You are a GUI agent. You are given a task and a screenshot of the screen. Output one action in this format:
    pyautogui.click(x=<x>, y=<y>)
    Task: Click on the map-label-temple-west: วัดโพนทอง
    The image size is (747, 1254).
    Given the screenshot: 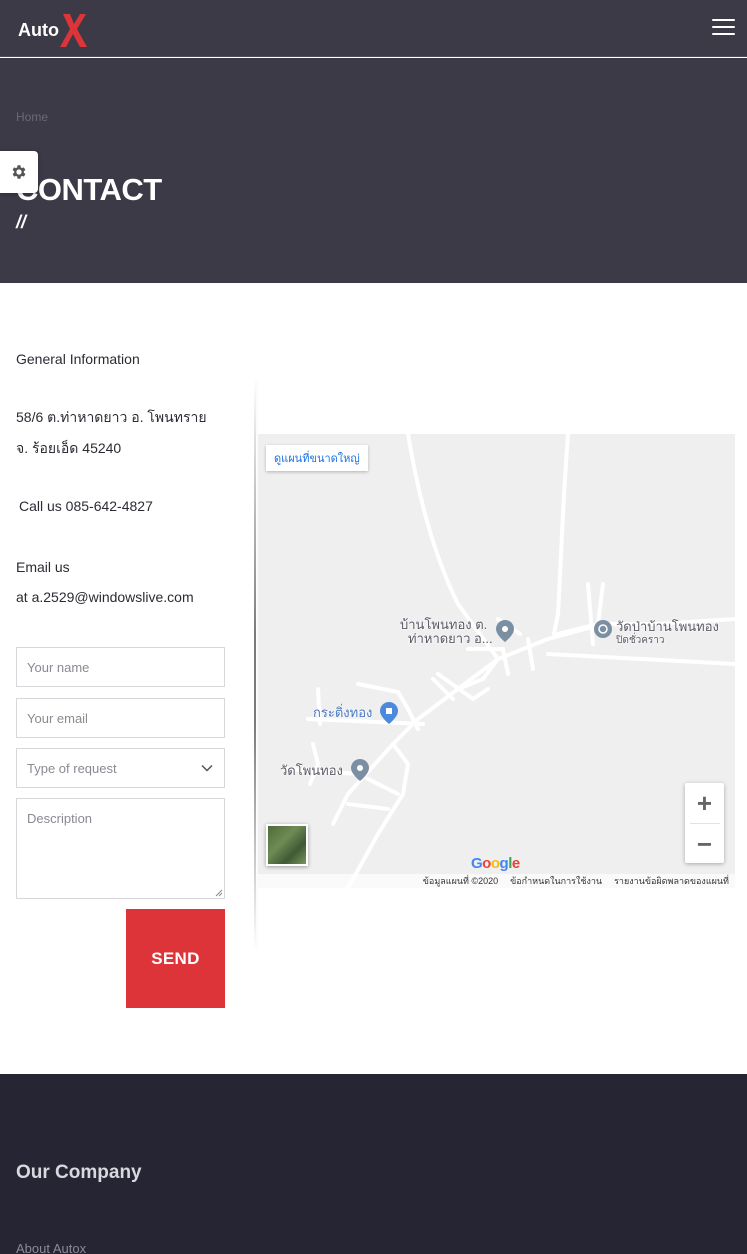 What is the action you would take?
    pyautogui.click(x=311, y=770)
    